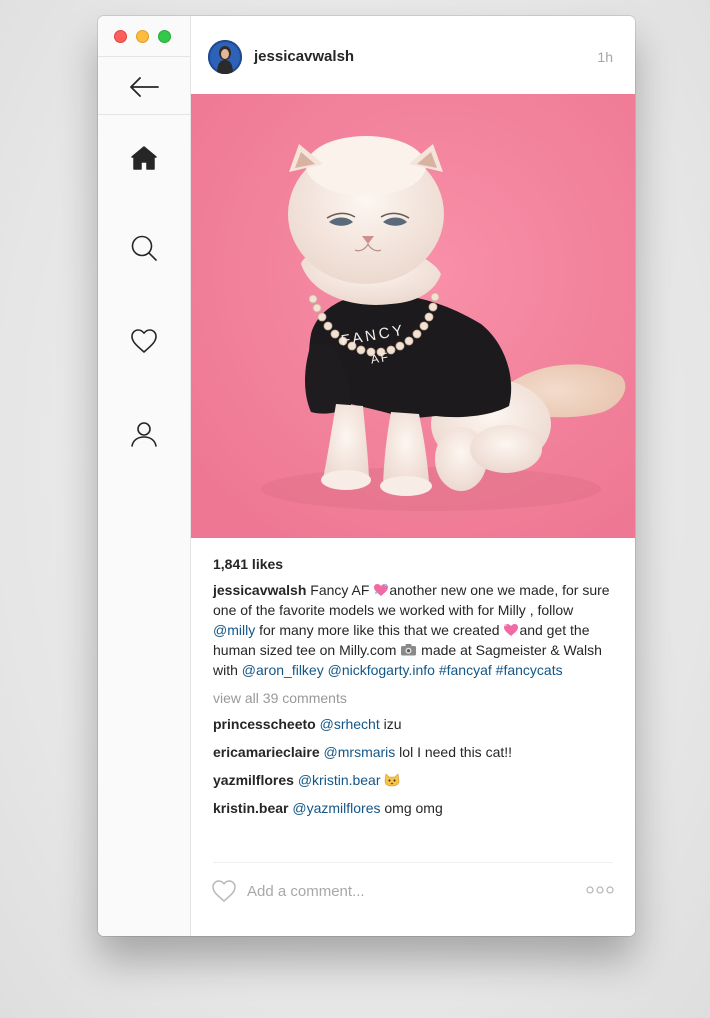 This screenshot has height=1018, width=710. I want to click on mention-milly: @milly, so click(234, 630).